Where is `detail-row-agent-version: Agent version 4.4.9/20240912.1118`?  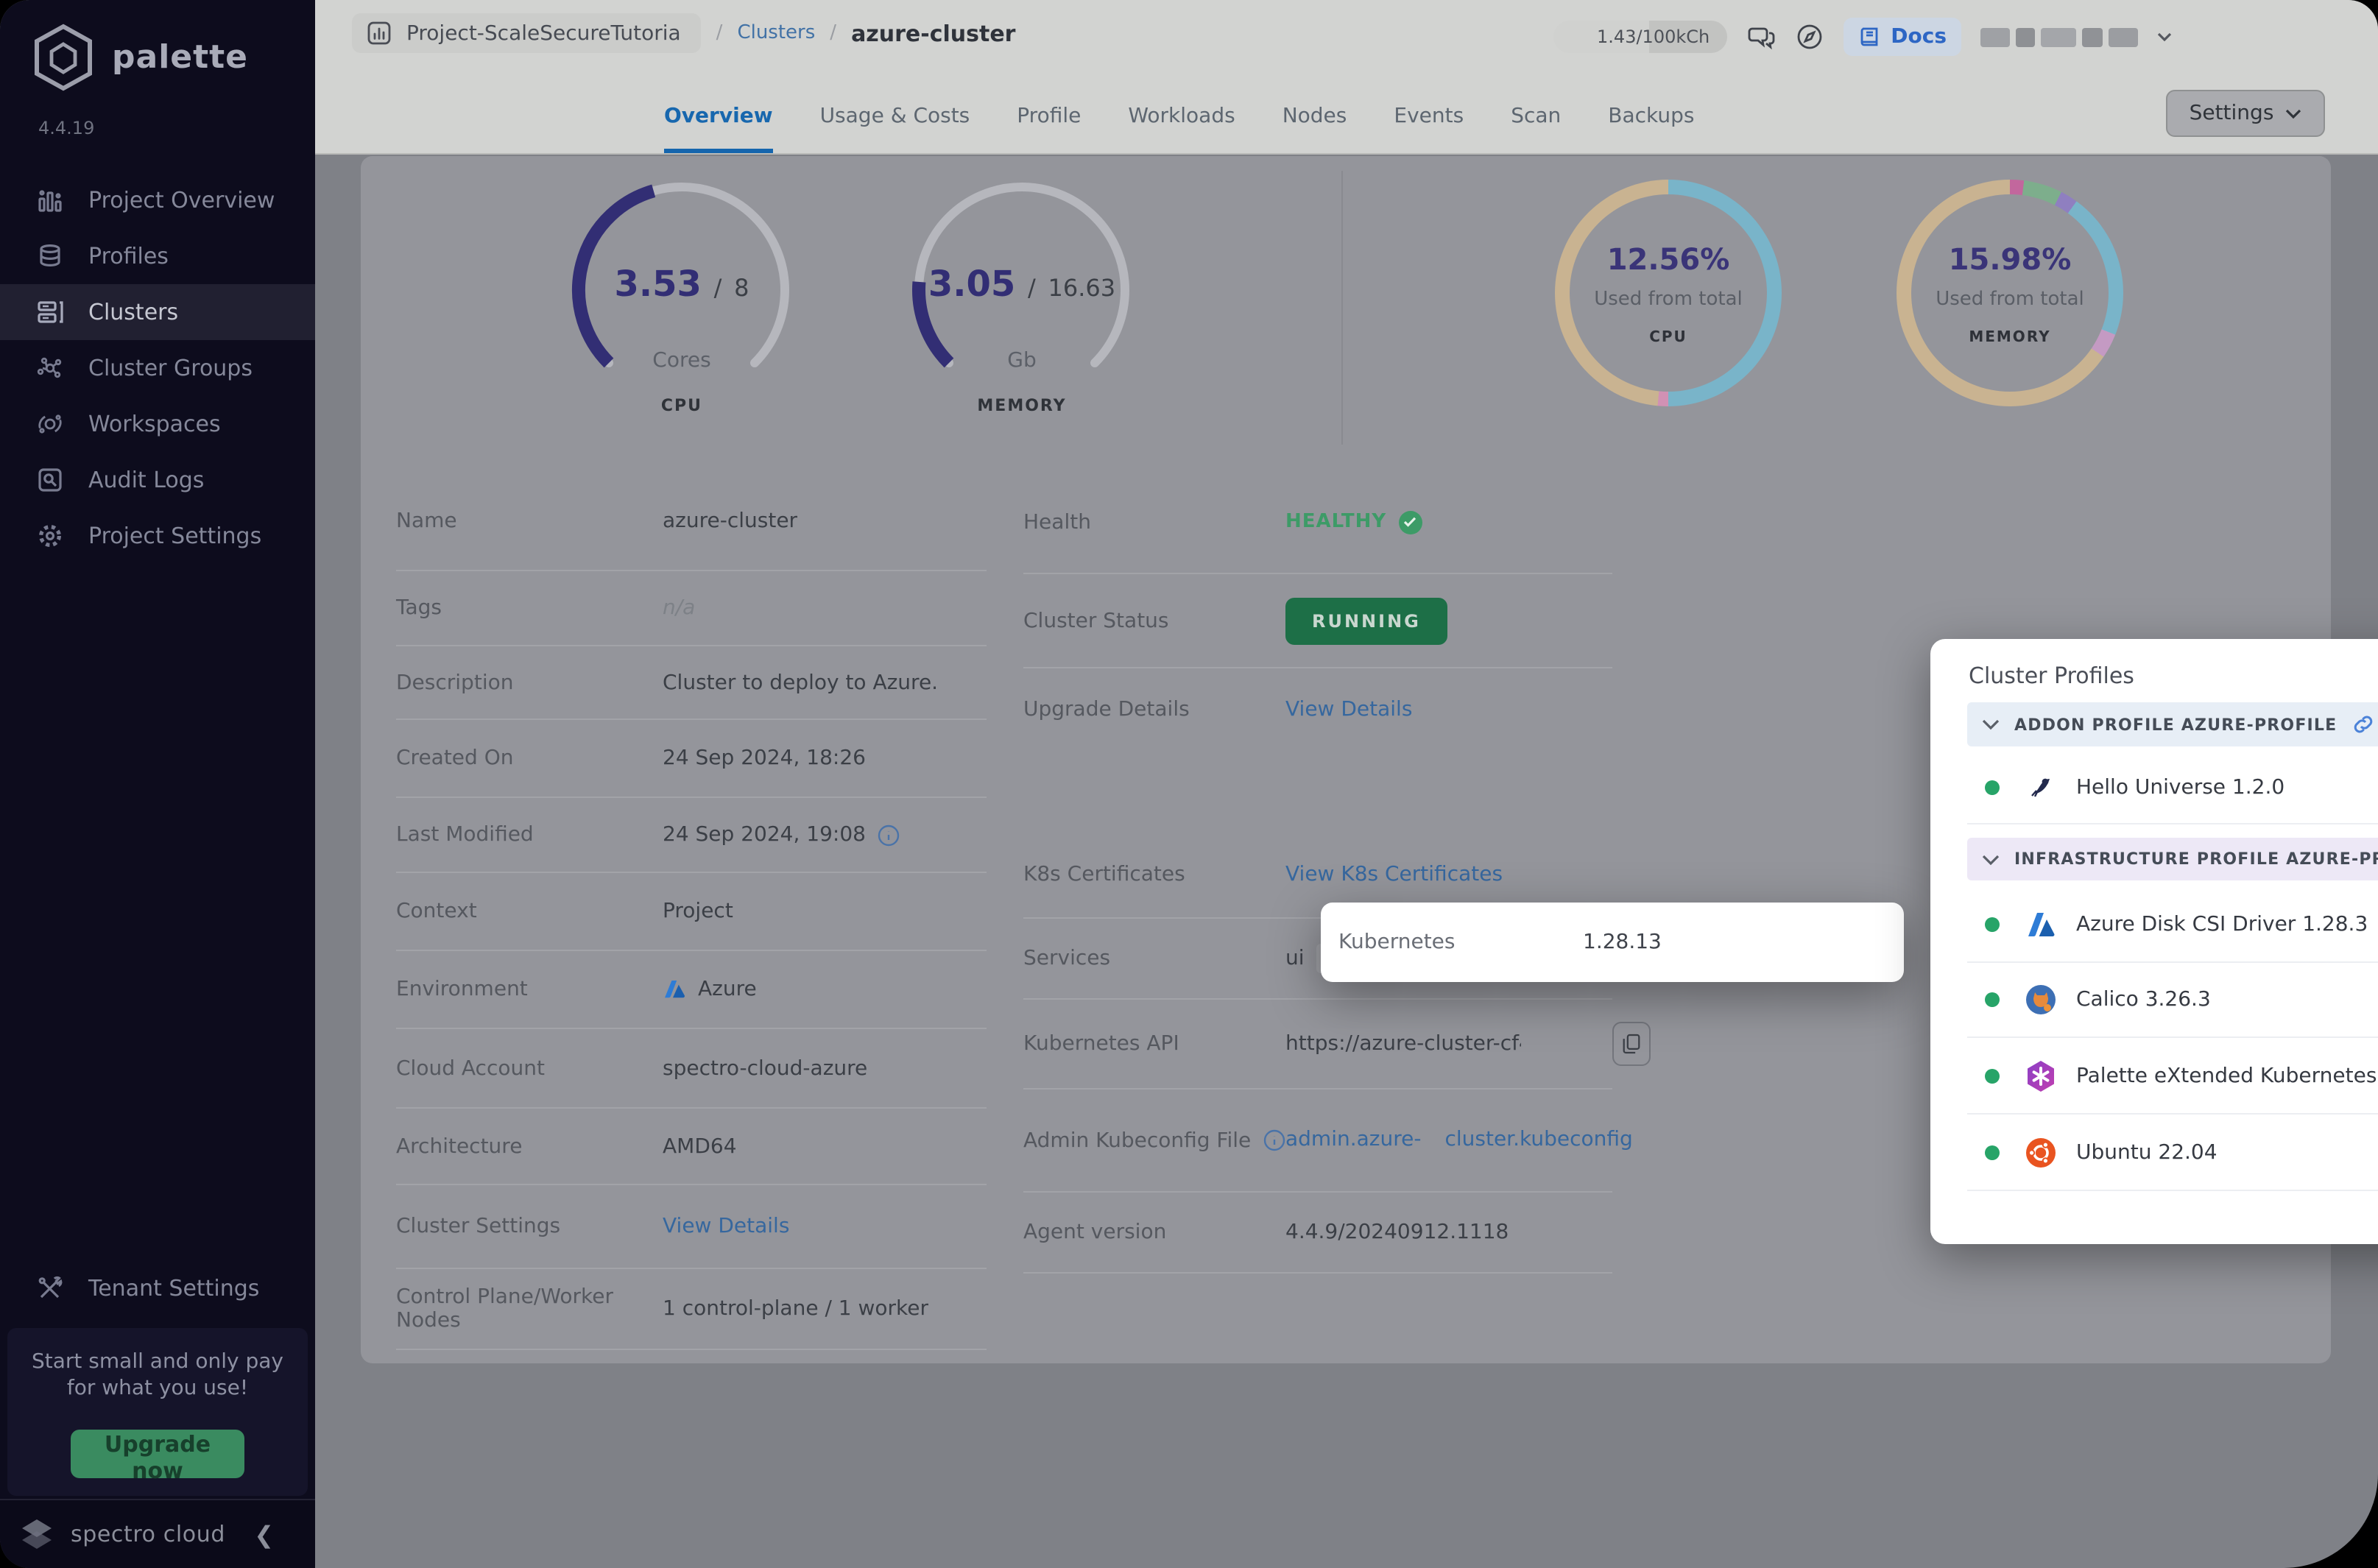 detail-row-agent-version: Agent version 4.4.9/20240912.1118 is located at coordinates (1317, 1233).